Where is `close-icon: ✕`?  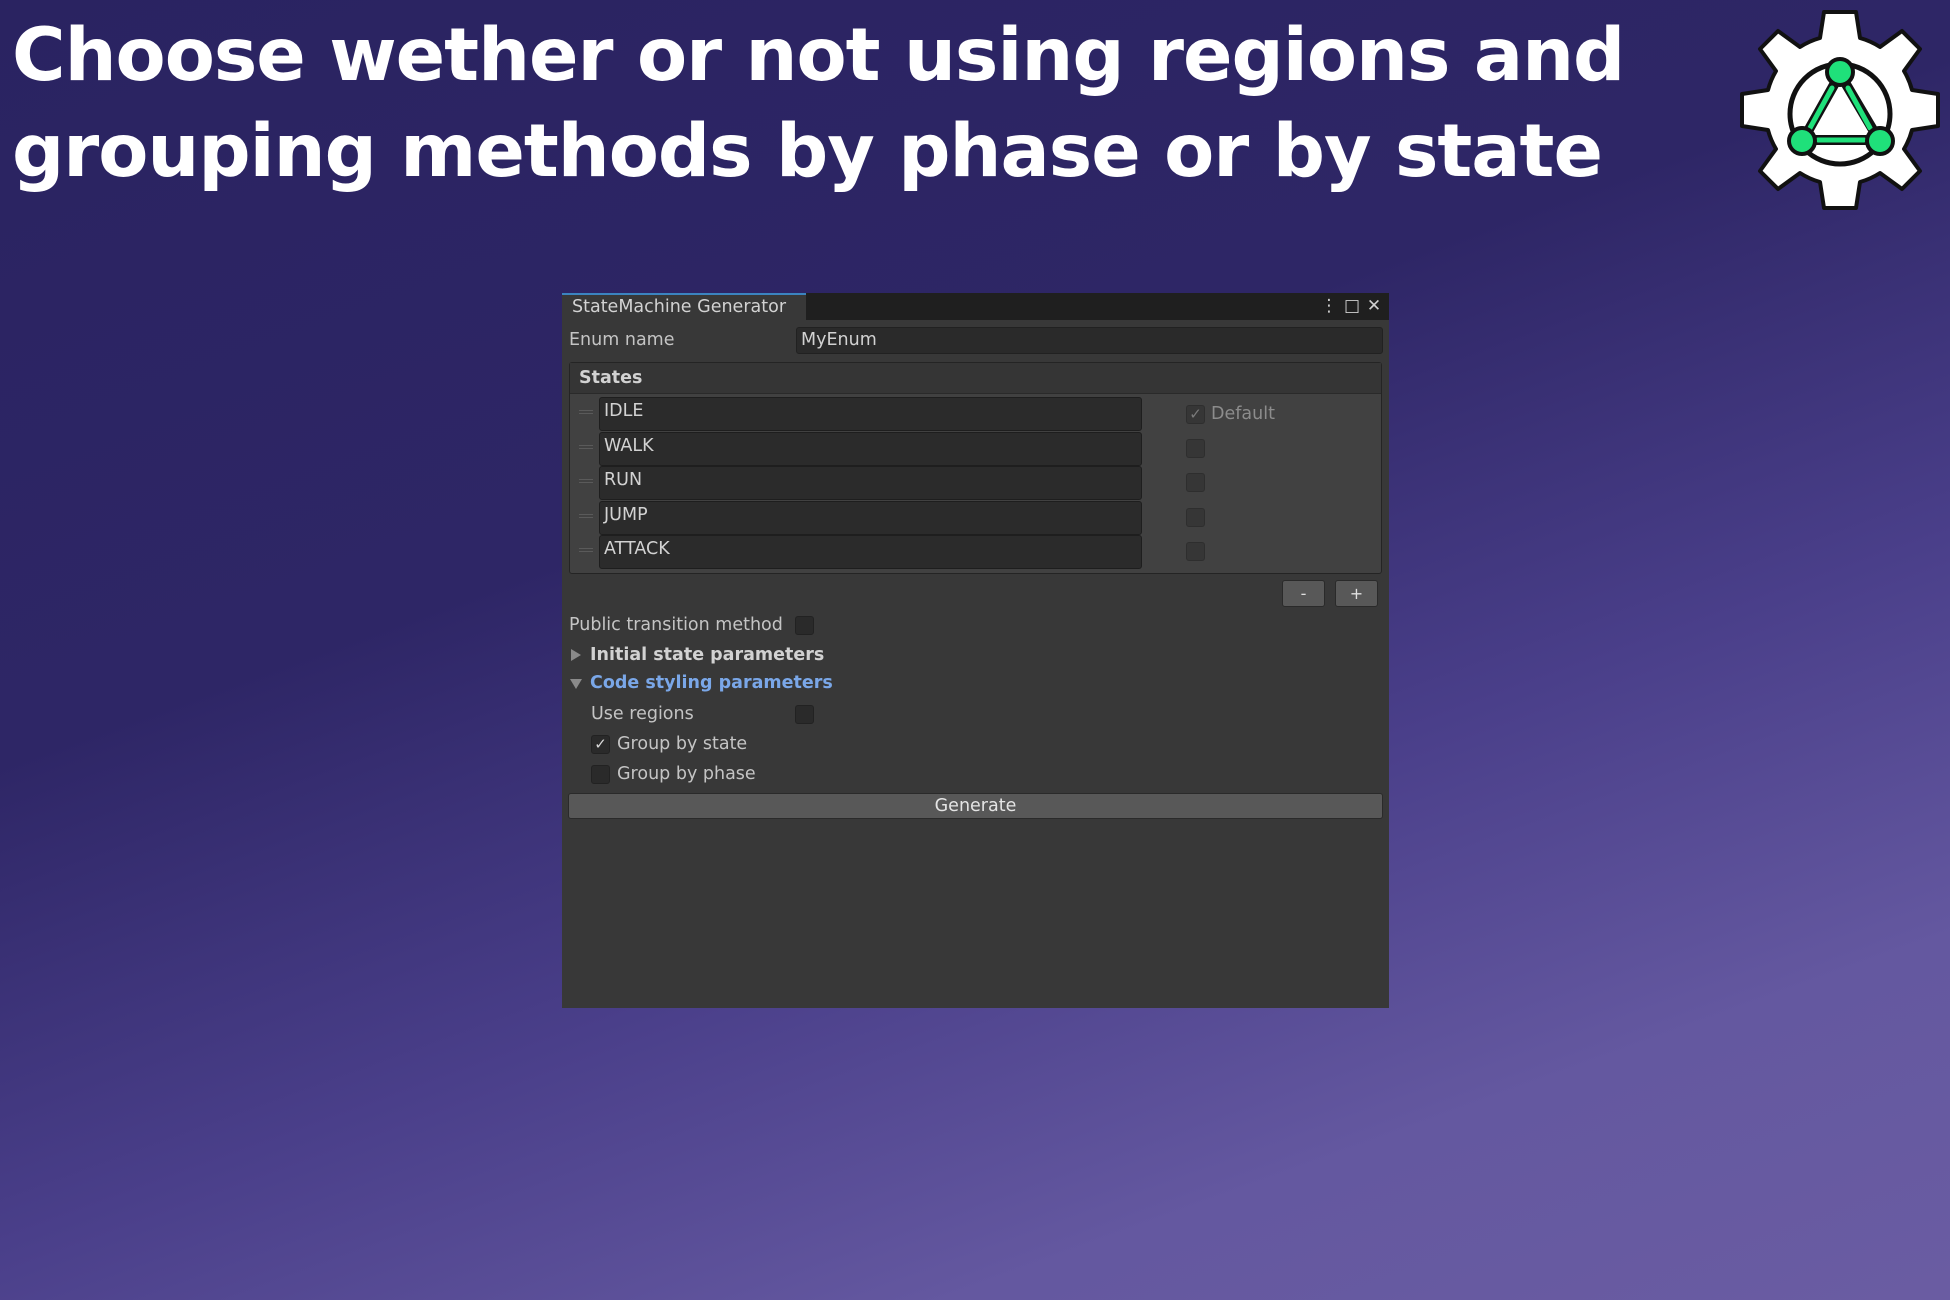 close-icon: ✕ is located at coordinates (1374, 306).